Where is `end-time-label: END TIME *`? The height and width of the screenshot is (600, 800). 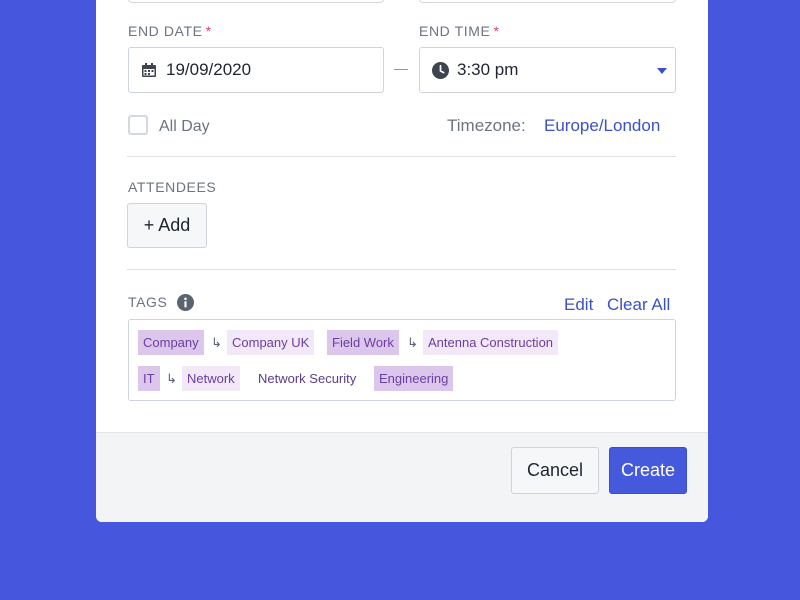
end-time-label: END TIME * is located at coordinates (459, 31).